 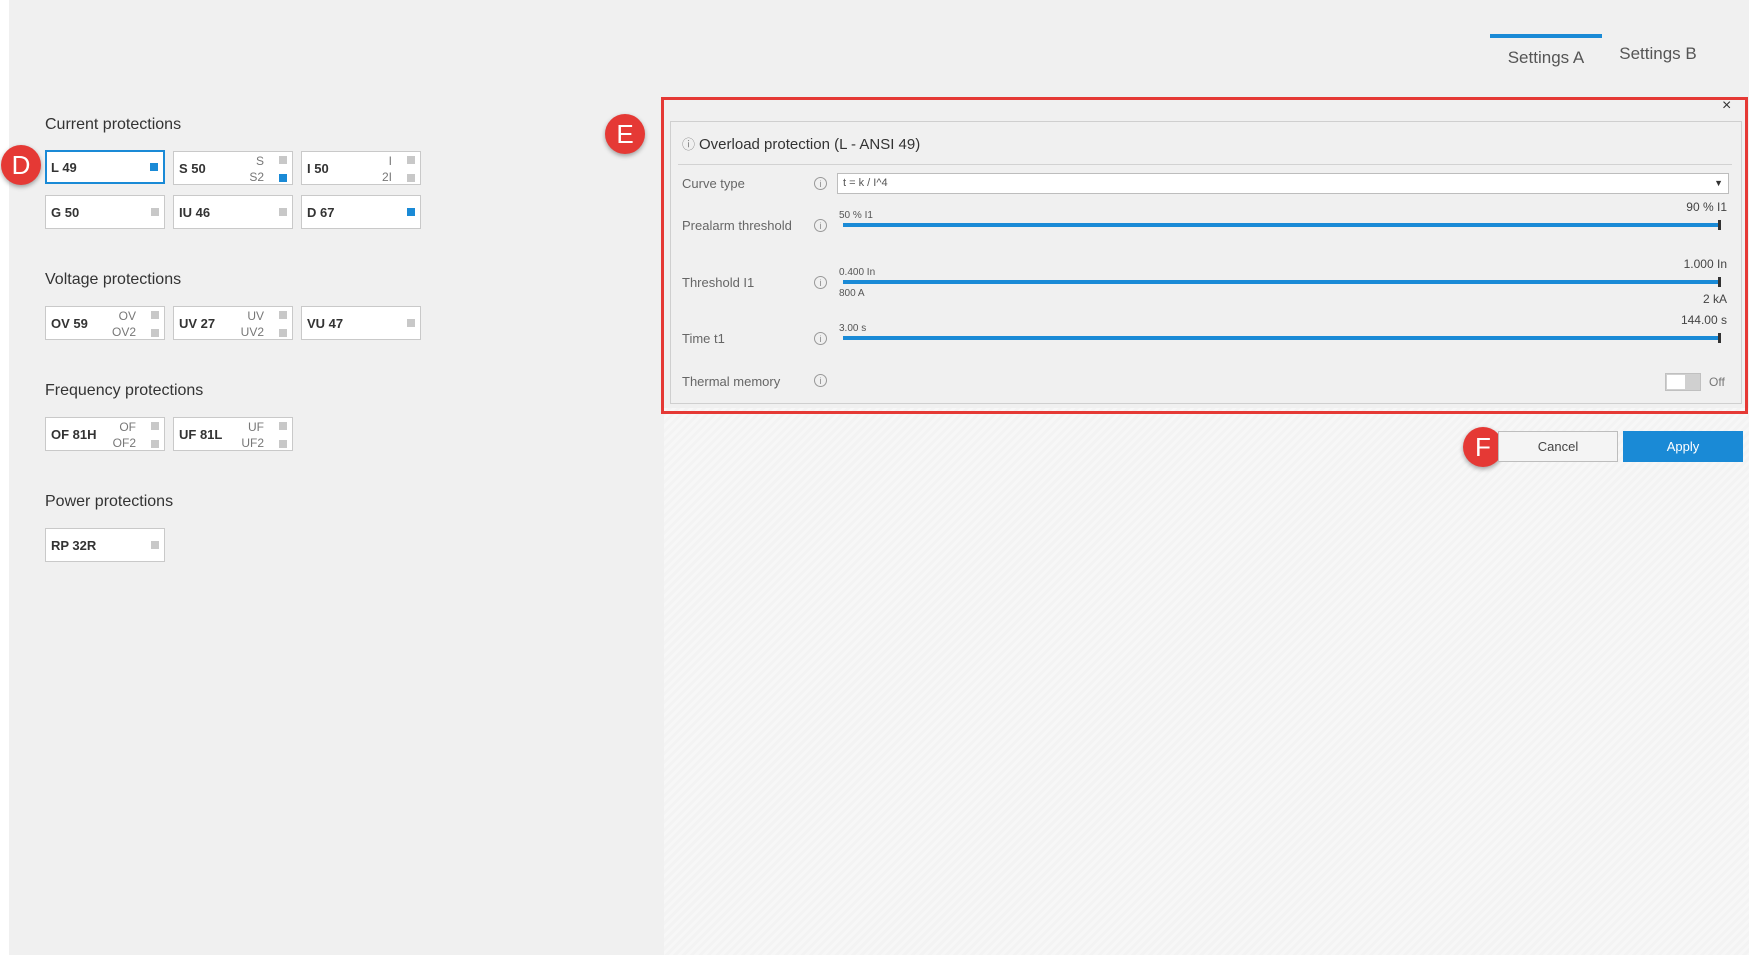 What do you see at coordinates (155, 333) in the screenshot?
I see `status-indicator-ov2` at bounding box center [155, 333].